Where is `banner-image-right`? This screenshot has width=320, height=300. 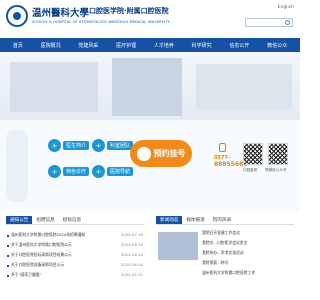 banner-image-right is located at coordinates (244, 87).